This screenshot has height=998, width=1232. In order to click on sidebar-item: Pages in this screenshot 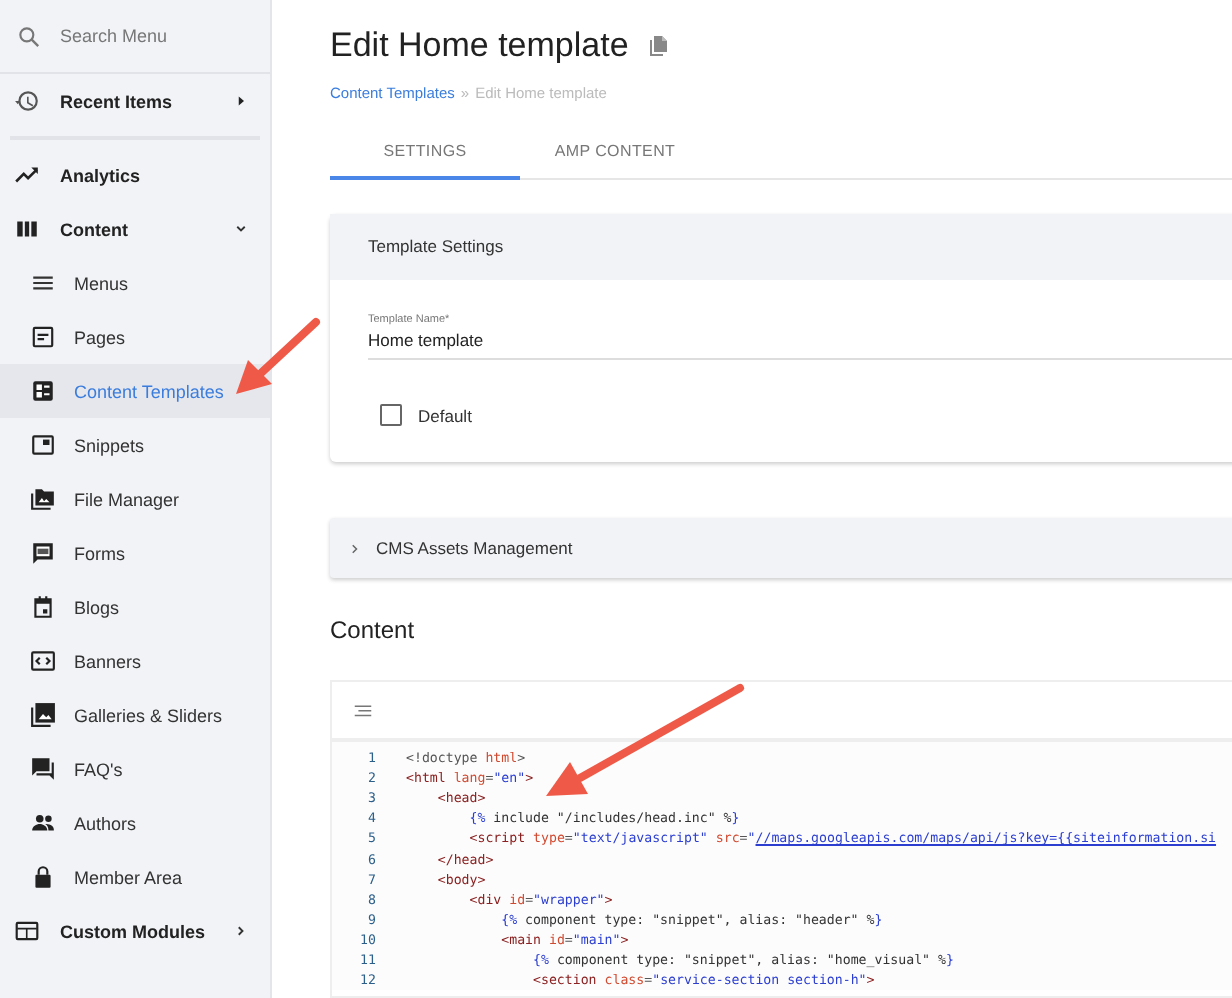, I will do `click(135, 337)`.